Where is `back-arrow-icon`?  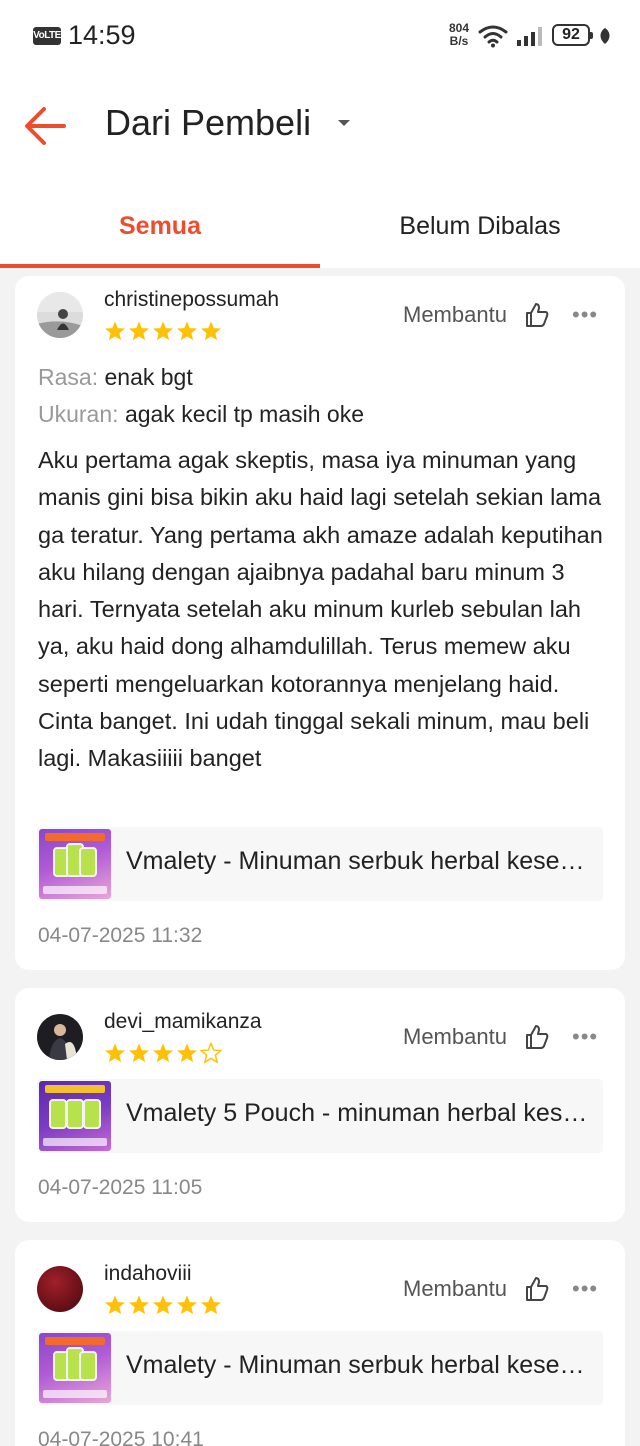 back-arrow-icon is located at coordinates (45, 126).